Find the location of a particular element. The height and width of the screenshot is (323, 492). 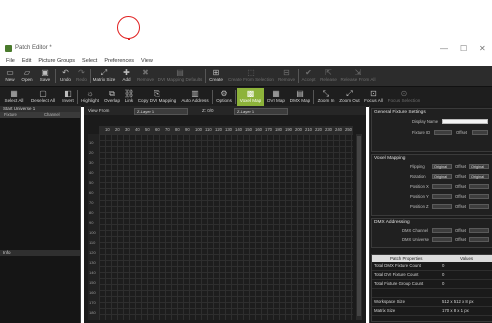

deselect-all-button: ▢ Deselect All is located at coordinates (43, 97).